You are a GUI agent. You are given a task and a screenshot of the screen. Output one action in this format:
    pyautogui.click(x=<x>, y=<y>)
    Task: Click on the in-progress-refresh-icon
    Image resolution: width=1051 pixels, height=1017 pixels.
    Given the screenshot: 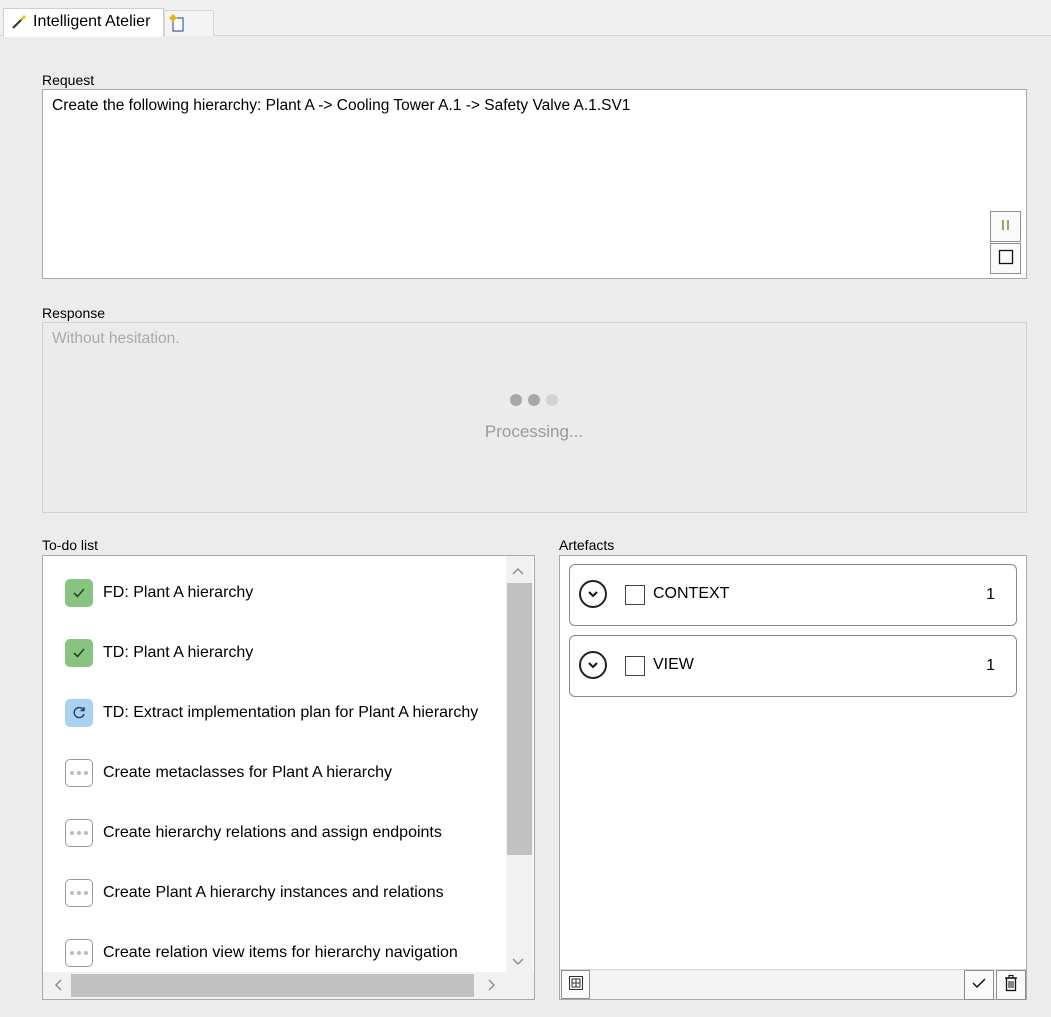 What is the action you would take?
    pyautogui.click(x=79, y=713)
    